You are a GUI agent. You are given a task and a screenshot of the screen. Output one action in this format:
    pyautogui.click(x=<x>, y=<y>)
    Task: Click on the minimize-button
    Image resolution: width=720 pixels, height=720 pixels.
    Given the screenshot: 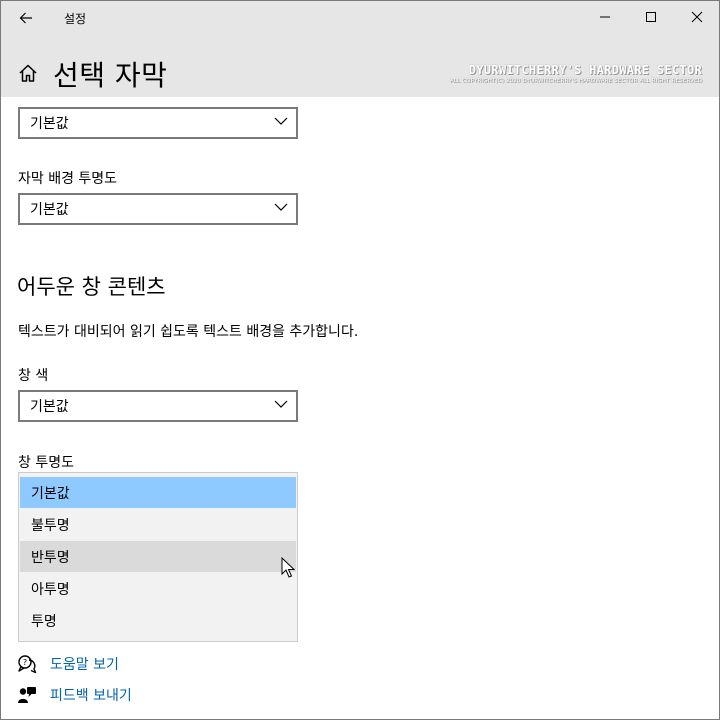 What is the action you would take?
    pyautogui.click(x=605, y=17)
    